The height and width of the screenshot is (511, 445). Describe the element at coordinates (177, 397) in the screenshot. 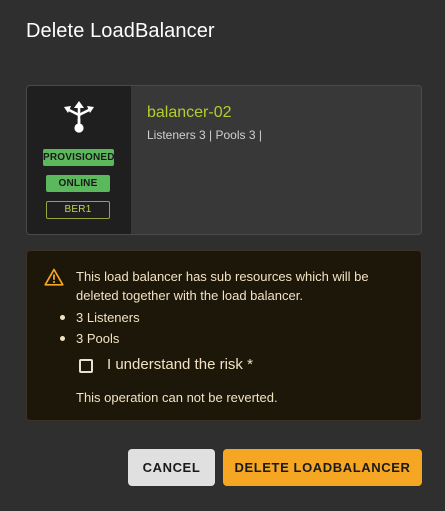

I see `irreversible-notice: This operation can not be reverted.` at that location.